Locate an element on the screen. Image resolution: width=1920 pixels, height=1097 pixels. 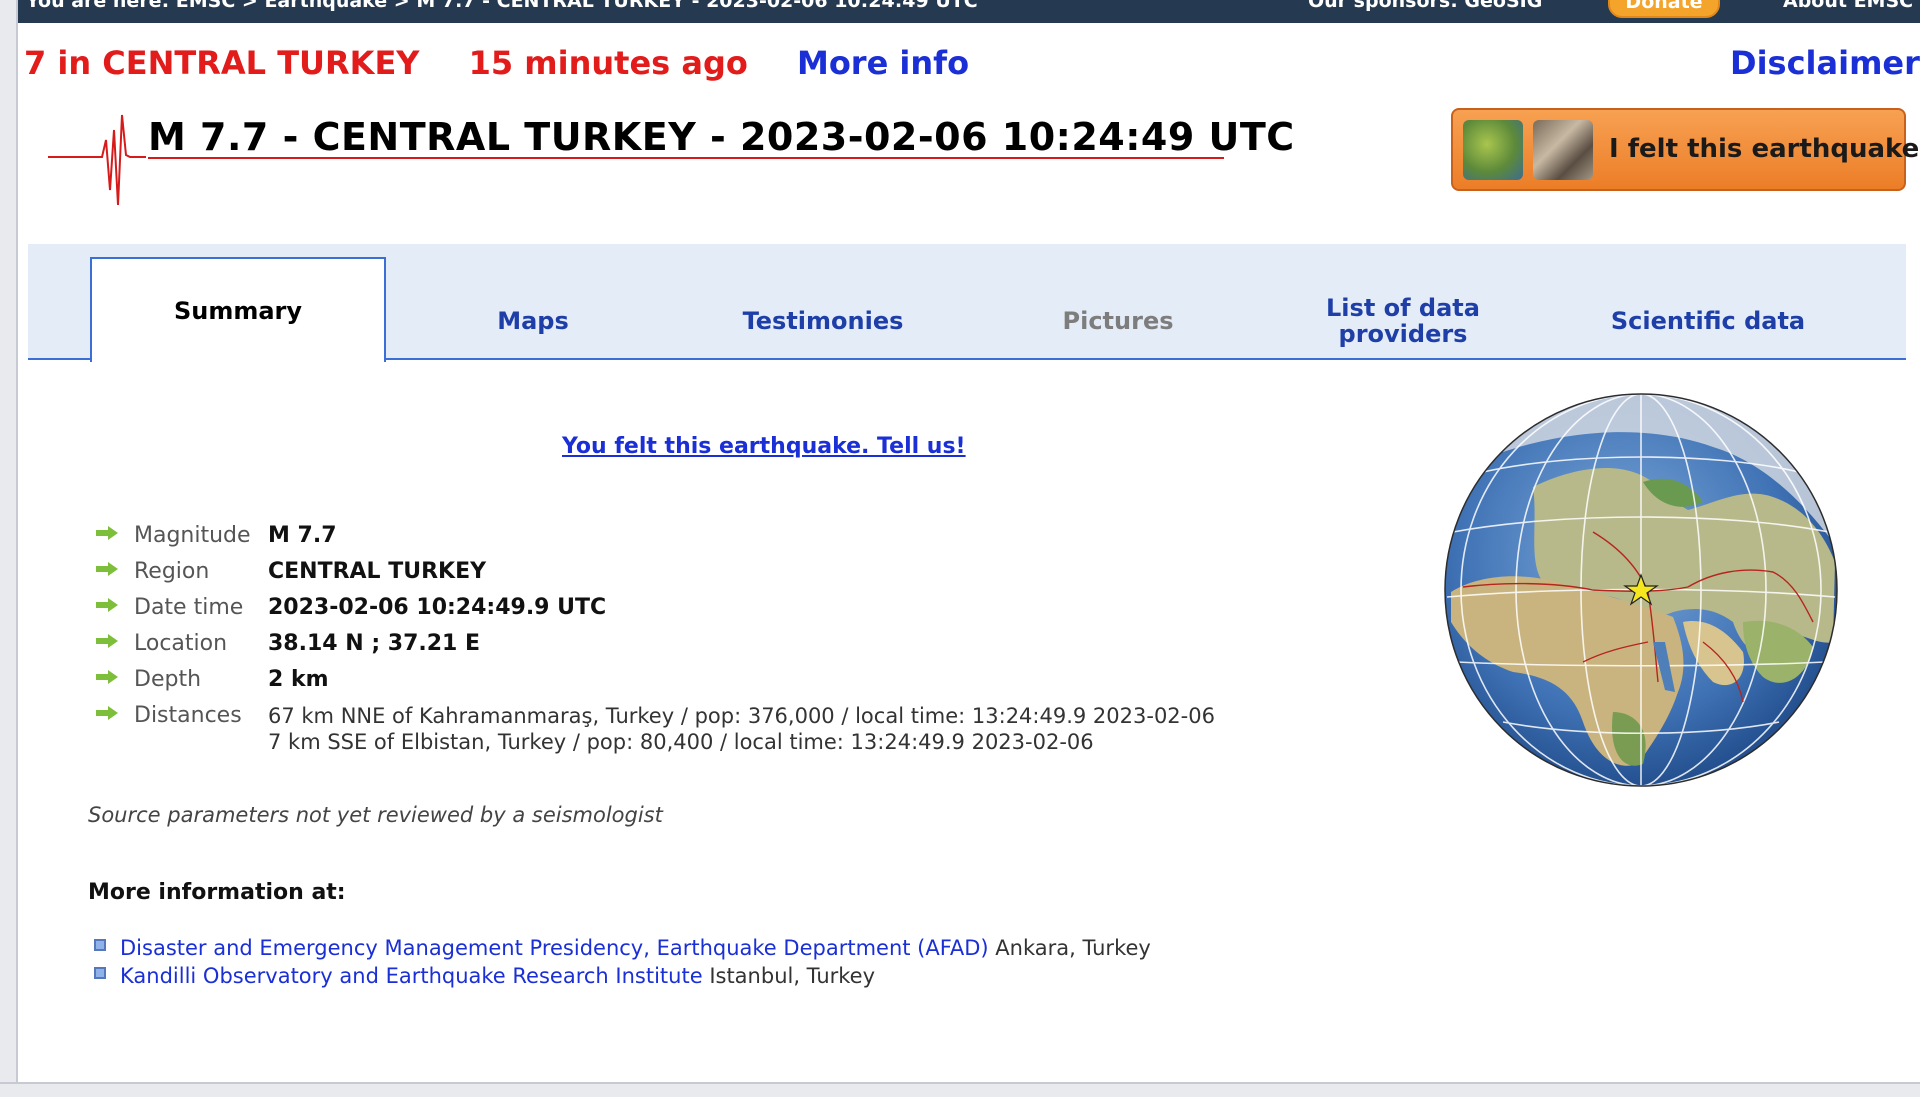
detail-value: 2 km is located at coordinates (298, 679).